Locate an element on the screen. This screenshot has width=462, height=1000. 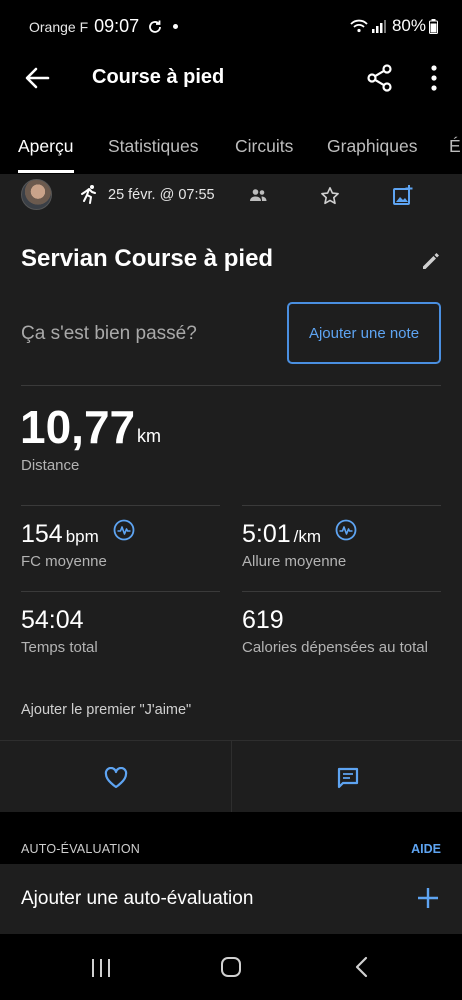
avg-hr-metric: 154 bpm is located at coordinates (60, 534).